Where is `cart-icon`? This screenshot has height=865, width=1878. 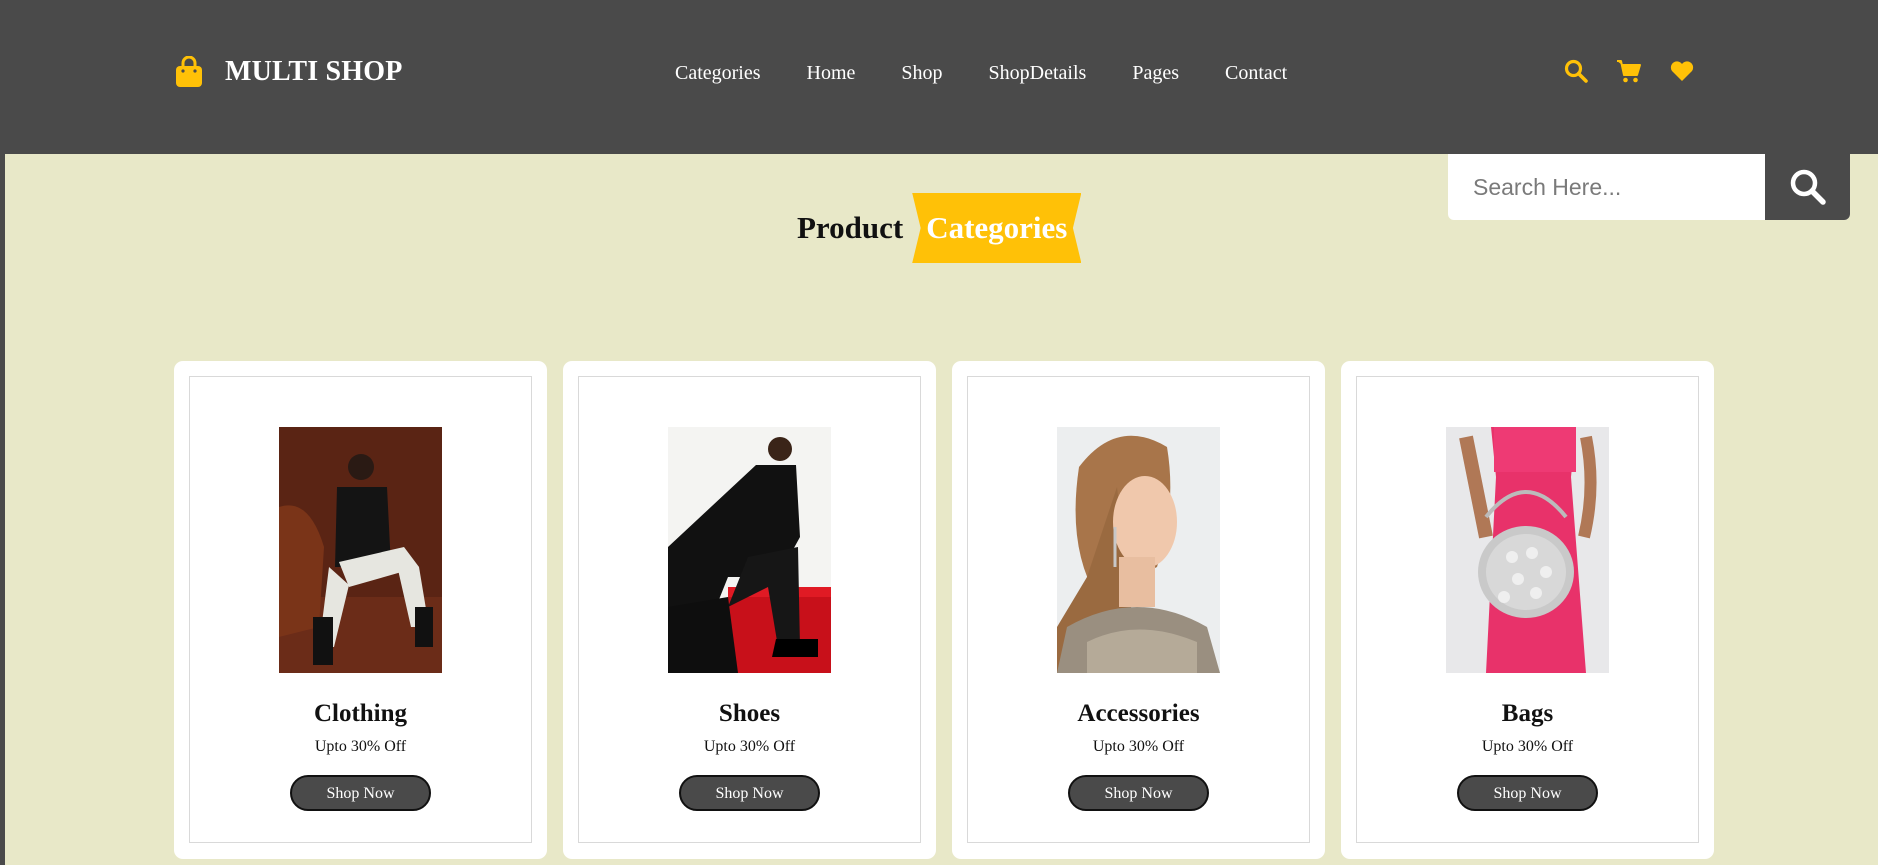 cart-icon is located at coordinates (1629, 71).